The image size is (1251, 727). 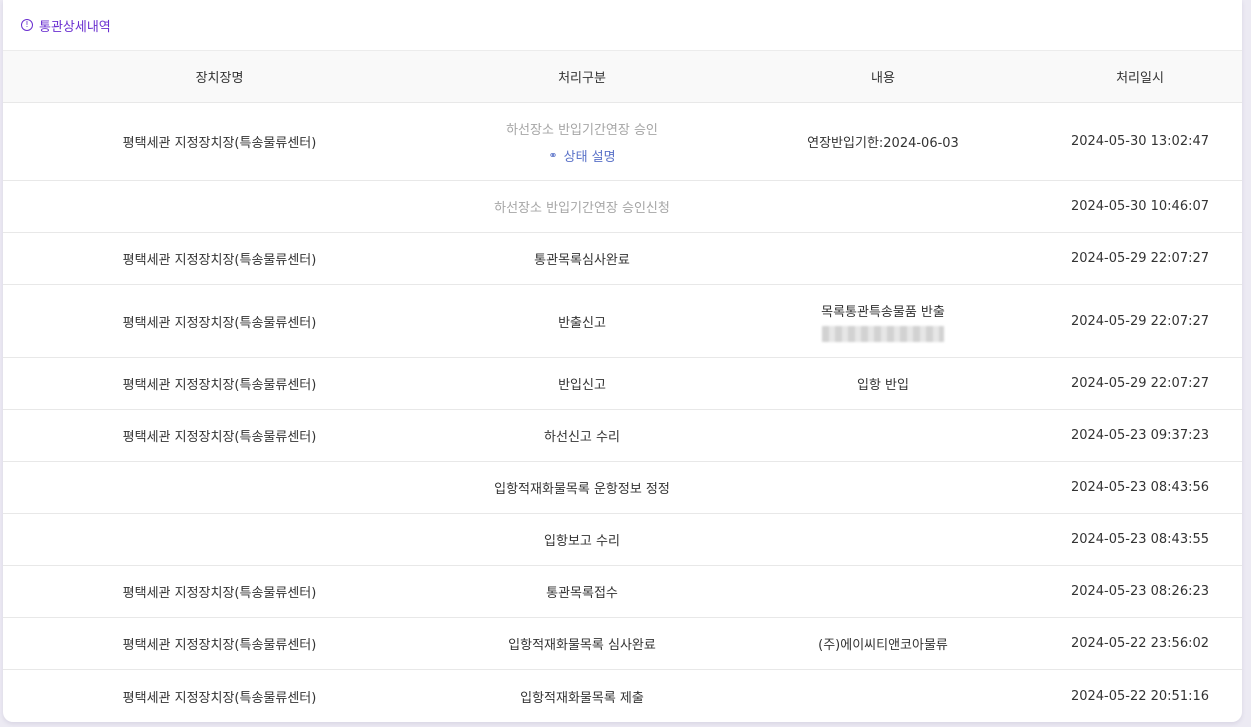 I want to click on table-row: 입항보고 수리 2024-05-23 08:43:55, so click(x=622, y=540).